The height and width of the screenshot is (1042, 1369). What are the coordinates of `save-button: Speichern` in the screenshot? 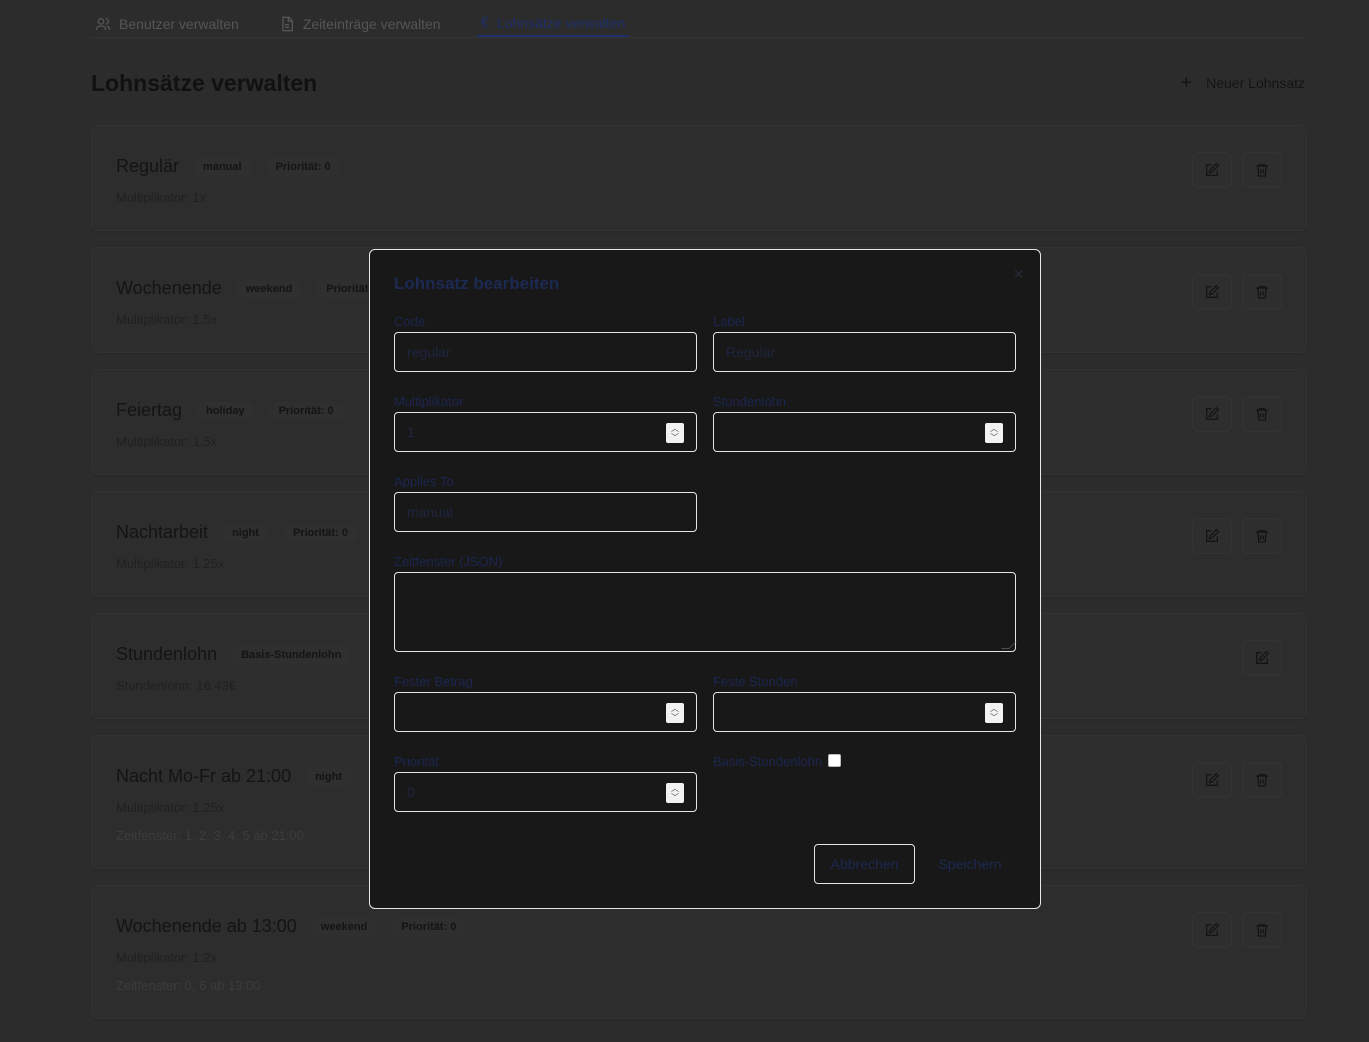 It's located at (970, 864).